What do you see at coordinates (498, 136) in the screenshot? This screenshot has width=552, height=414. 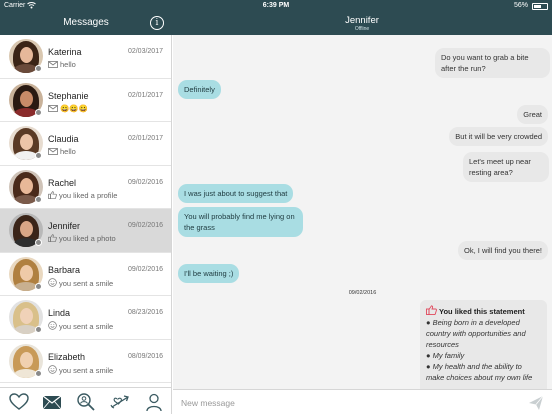 I see `message-bubble-outgoing: But it will be very crowded` at bounding box center [498, 136].